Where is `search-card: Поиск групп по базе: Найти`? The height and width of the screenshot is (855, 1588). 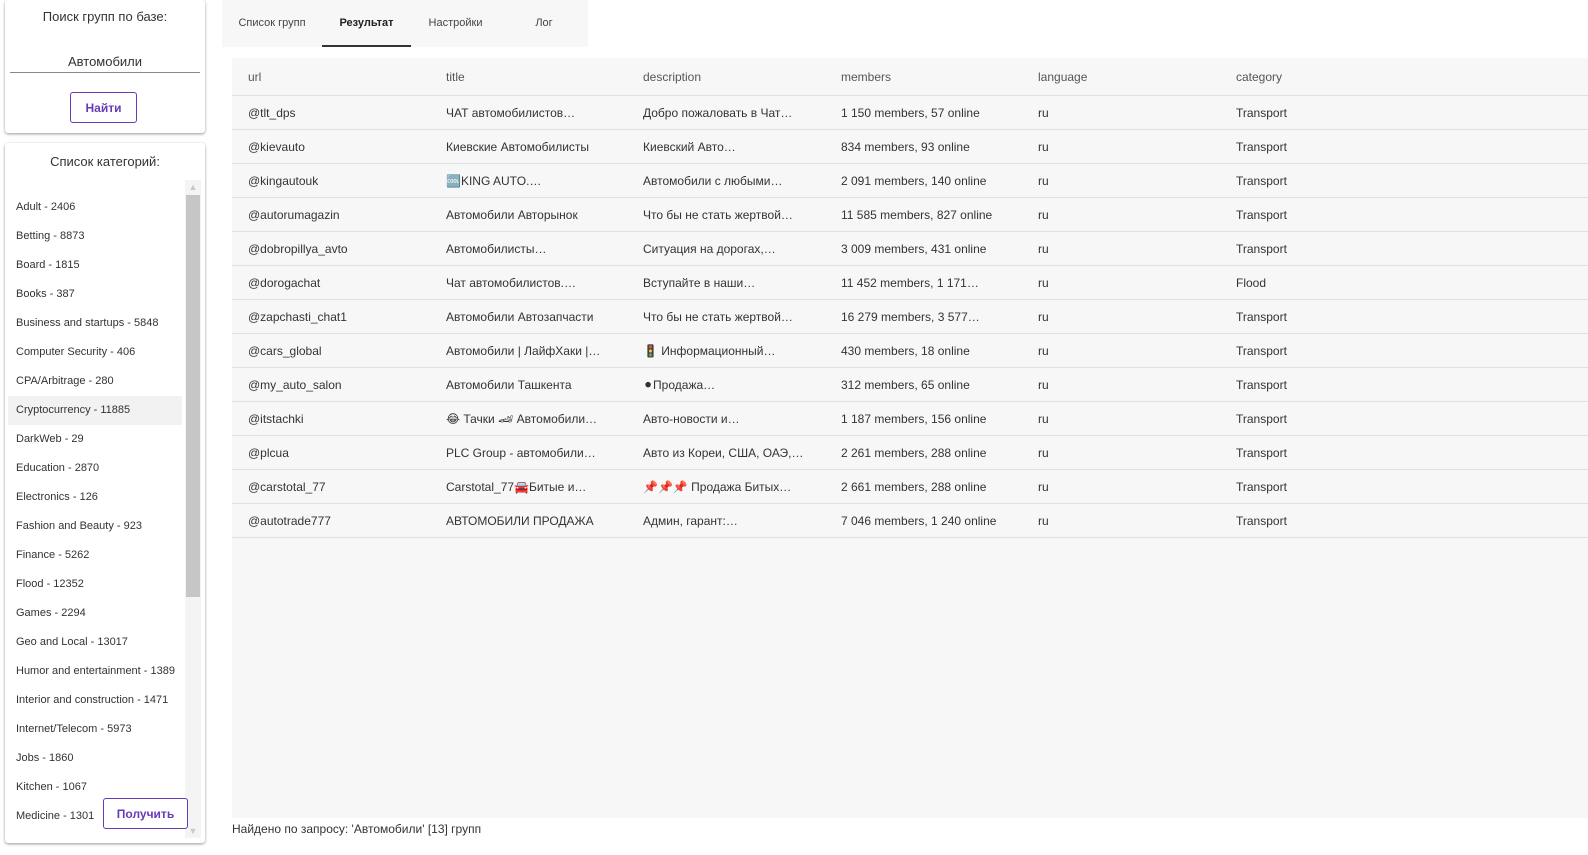
search-card: Поиск групп по базе: Найти is located at coordinates (105, 66).